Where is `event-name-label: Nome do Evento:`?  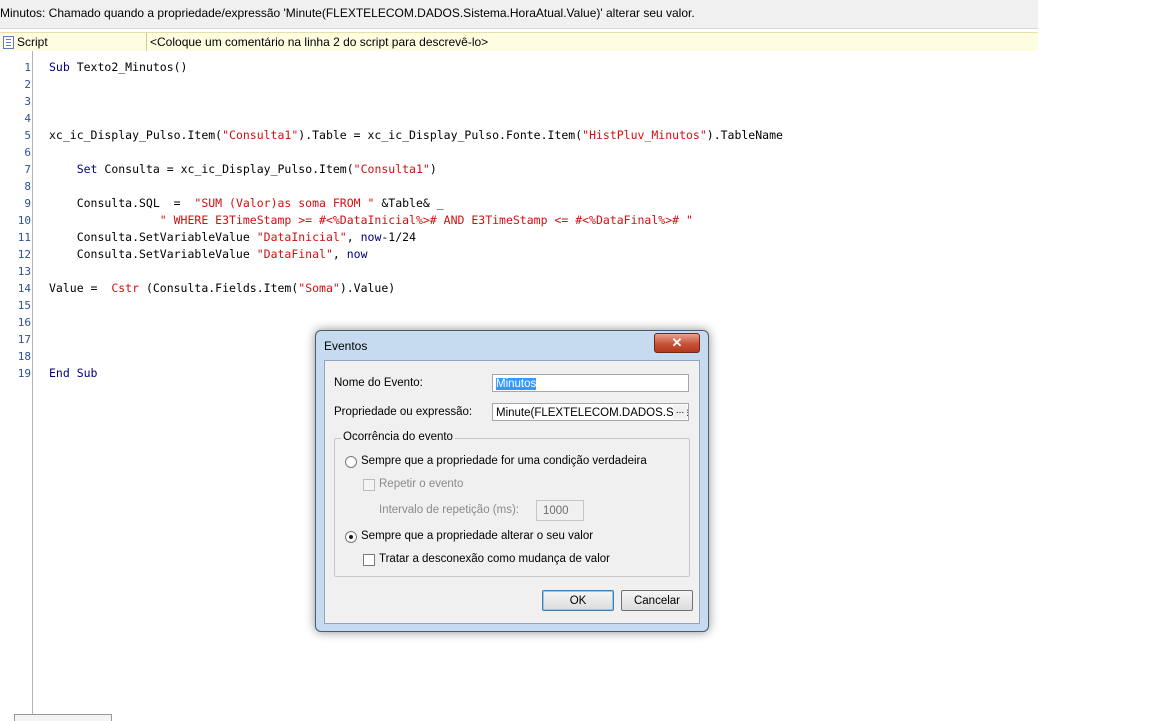 event-name-label: Nome do Evento: is located at coordinates (378, 383).